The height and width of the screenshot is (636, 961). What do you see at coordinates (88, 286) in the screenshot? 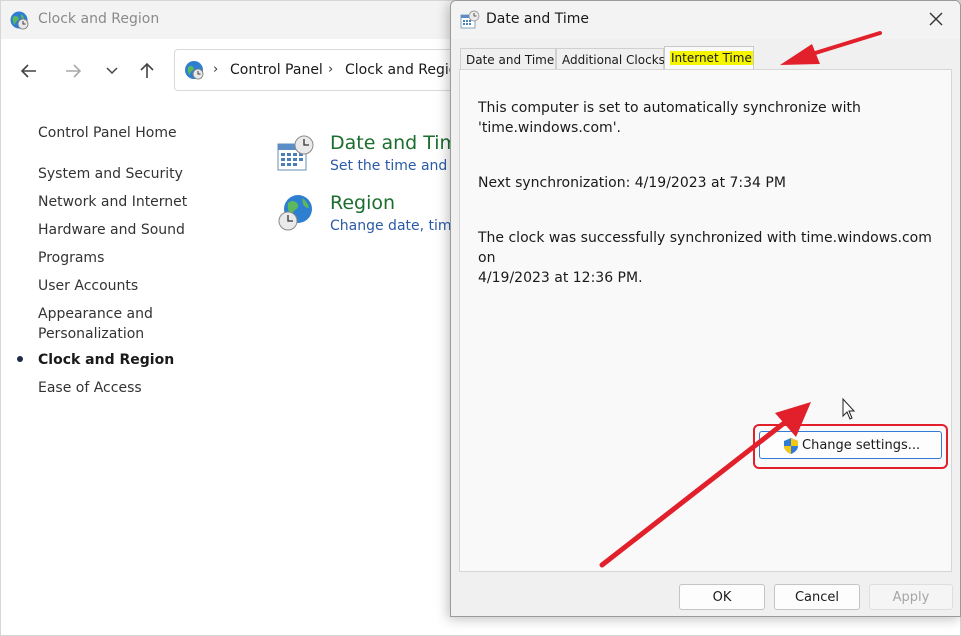
I see `sidebar-item-user-accounts: User Accounts` at bounding box center [88, 286].